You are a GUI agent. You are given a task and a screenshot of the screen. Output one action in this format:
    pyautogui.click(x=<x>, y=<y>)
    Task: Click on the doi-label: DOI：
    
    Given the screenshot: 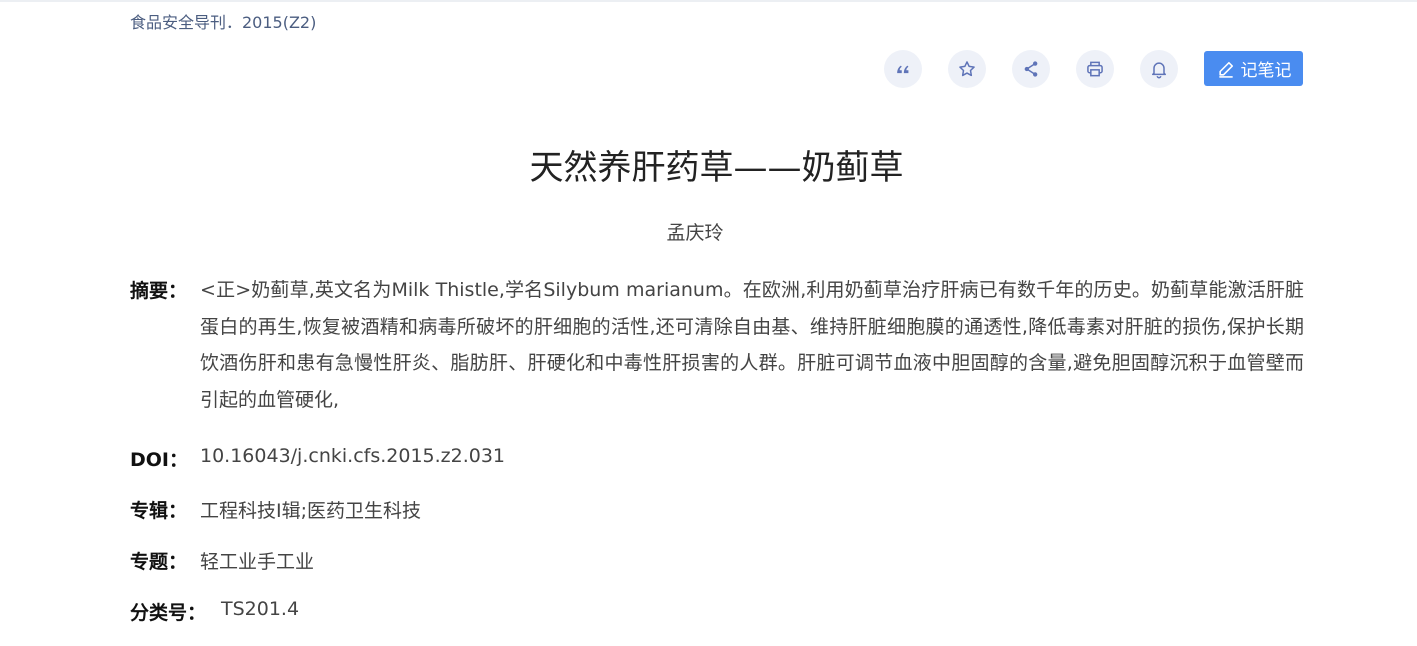 What is the action you would take?
    pyautogui.click(x=159, y=460)
    